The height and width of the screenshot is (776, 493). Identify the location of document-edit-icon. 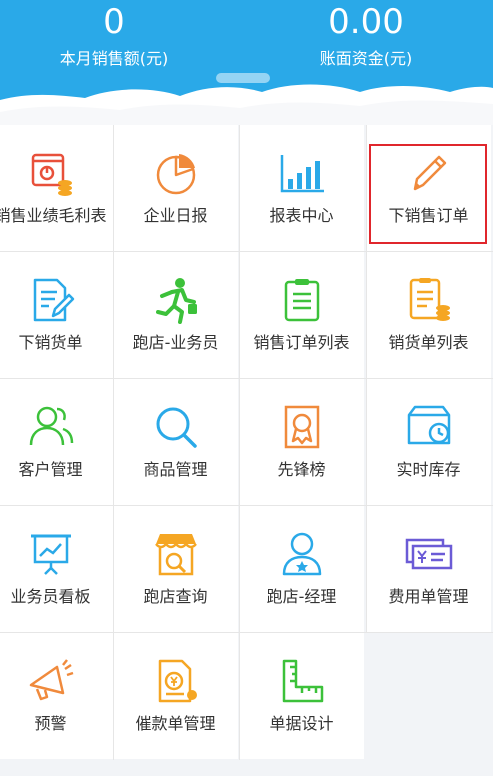
(51, 300).